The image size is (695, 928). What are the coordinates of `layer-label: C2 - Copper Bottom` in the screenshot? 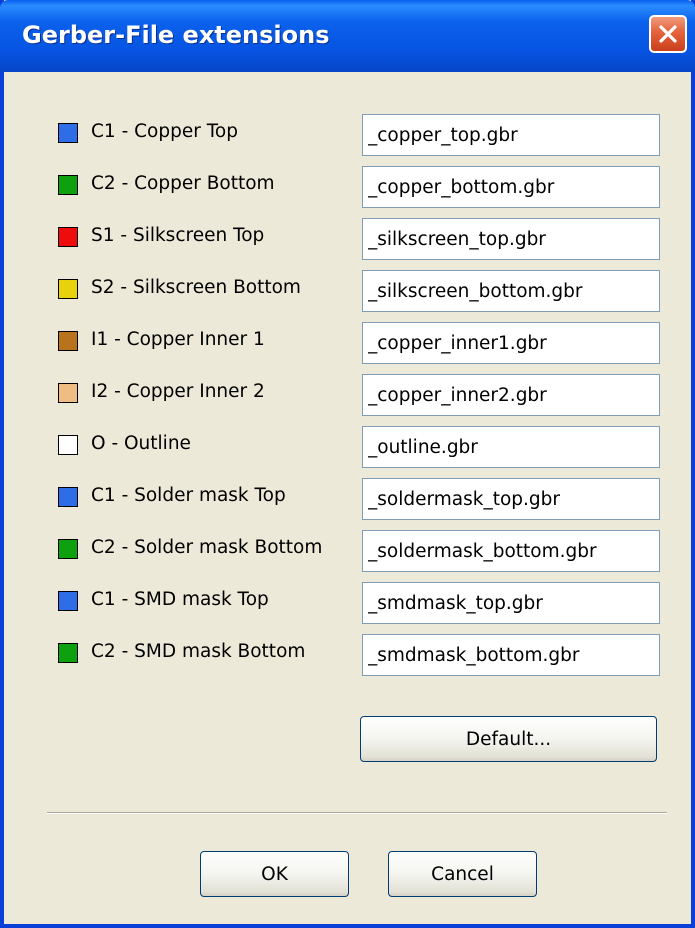 It's located at (183, 183).